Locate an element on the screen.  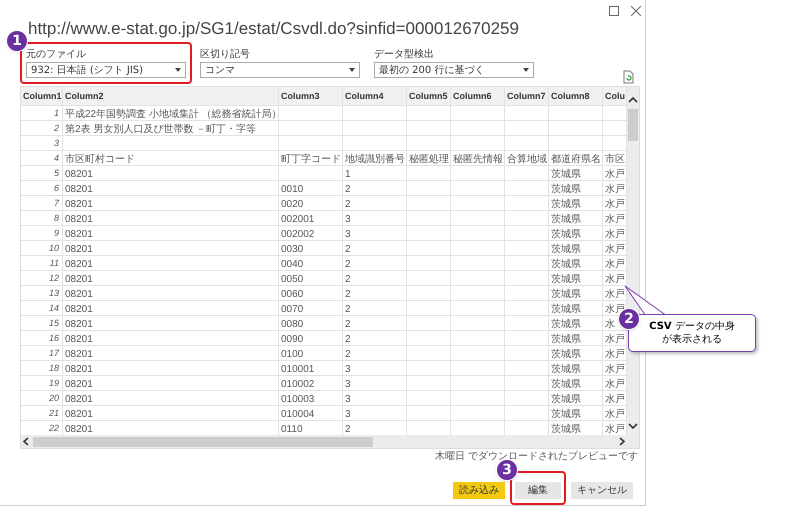
table-cell: 市区町村コード is located at coordinates (100, 159).